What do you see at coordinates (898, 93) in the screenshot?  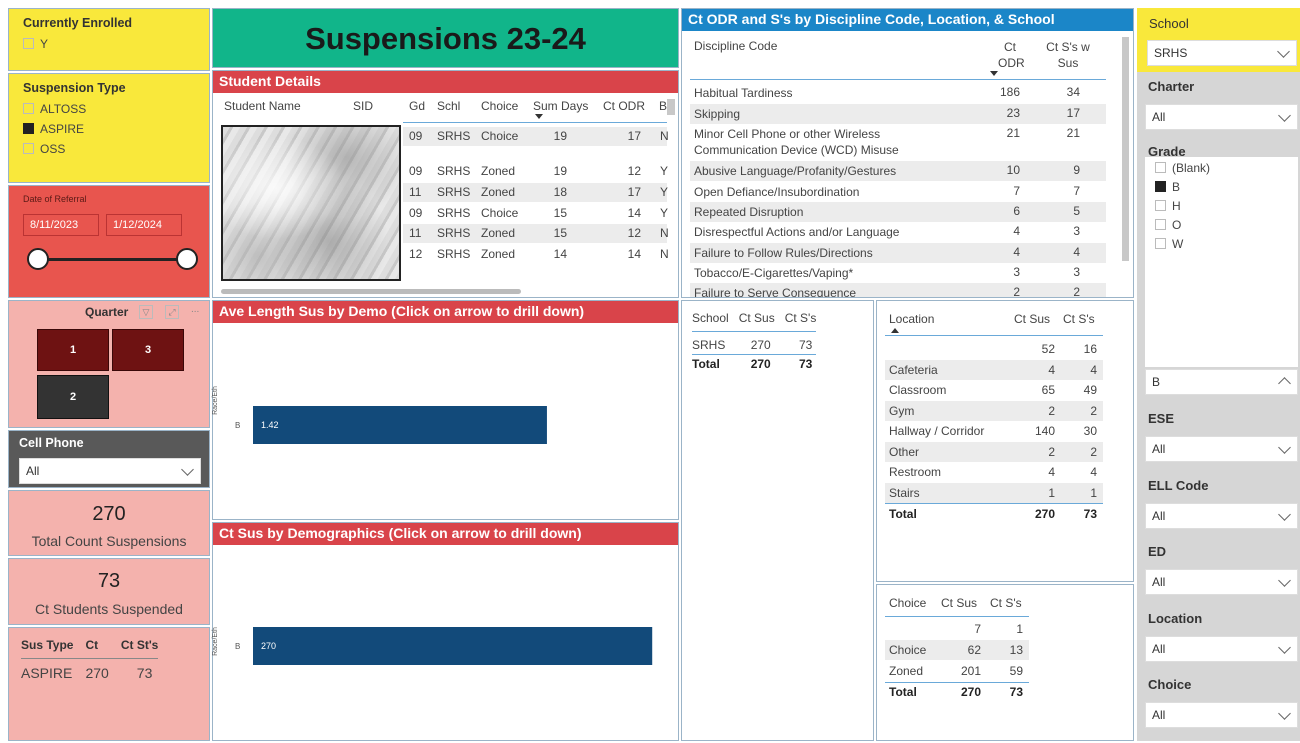 I see `table-row: Habitual Tardiness 186 34` at bounding box center [898, 93].